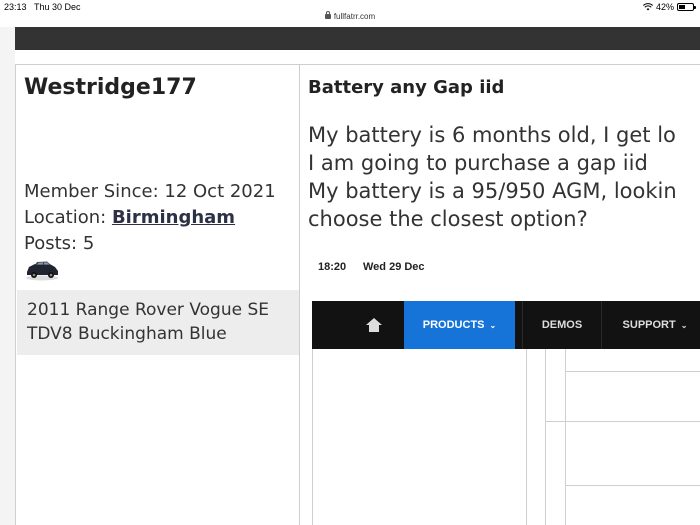 This screenshot has height=525, width=700. Describe the element at coordinates (394, 267) in the screenshot. I see `attachment-status-date: Wed 29 Dec` at that location.